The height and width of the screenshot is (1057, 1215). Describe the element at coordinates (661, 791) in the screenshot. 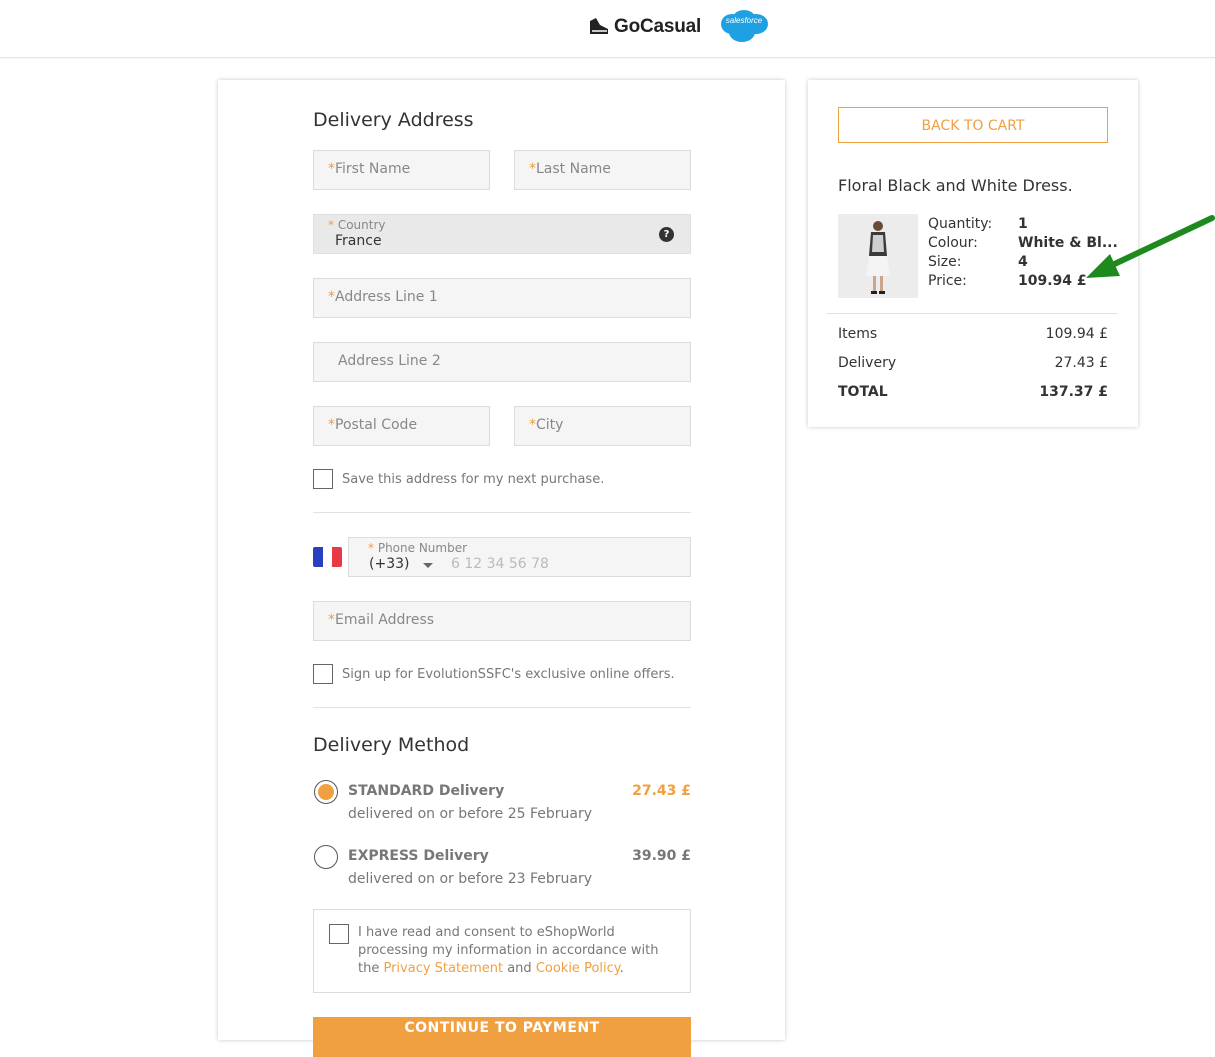

I see `standard-delivery-price: 27.43 £` at that location.